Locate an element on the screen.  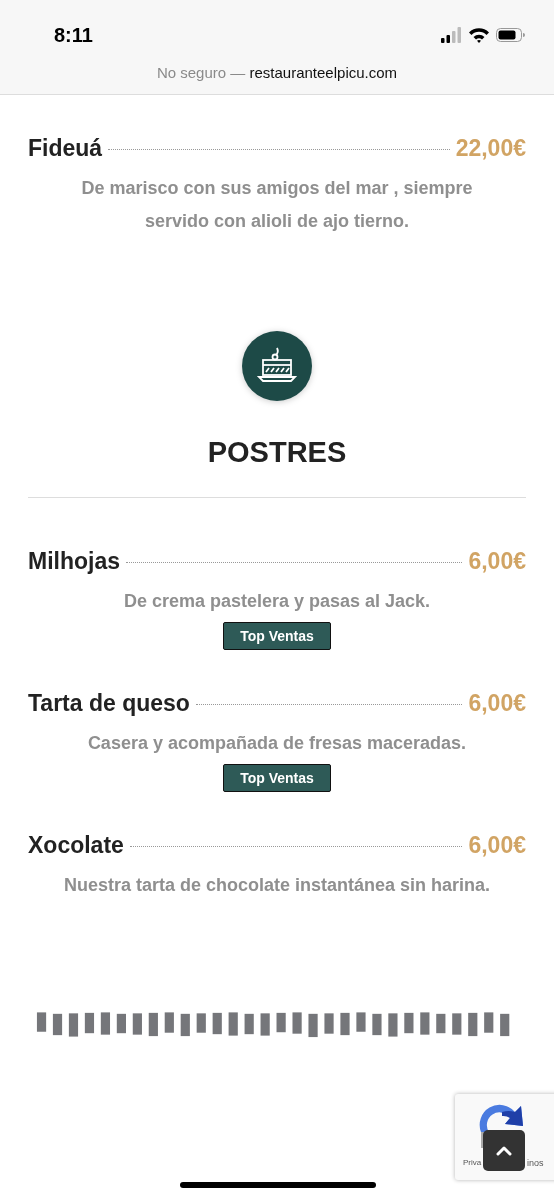
dish-name: Fideuá is located at coordinates (65, 148).